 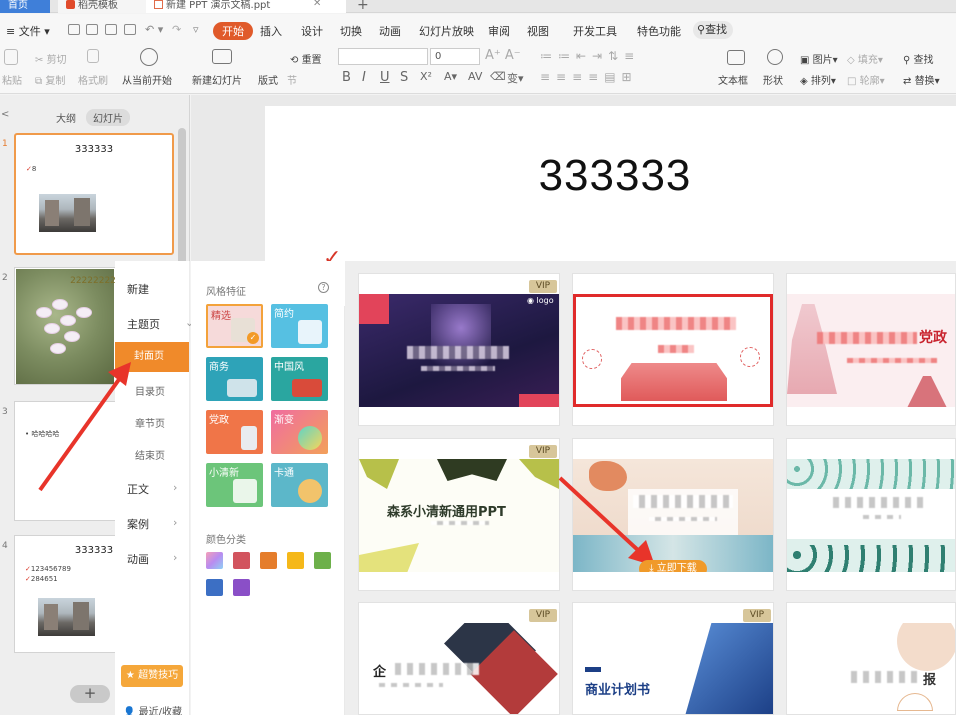 What do you see at coordinates (234, 379) in the screenshot?
I see `style-business: 商务` at bounding box center [234, 379].